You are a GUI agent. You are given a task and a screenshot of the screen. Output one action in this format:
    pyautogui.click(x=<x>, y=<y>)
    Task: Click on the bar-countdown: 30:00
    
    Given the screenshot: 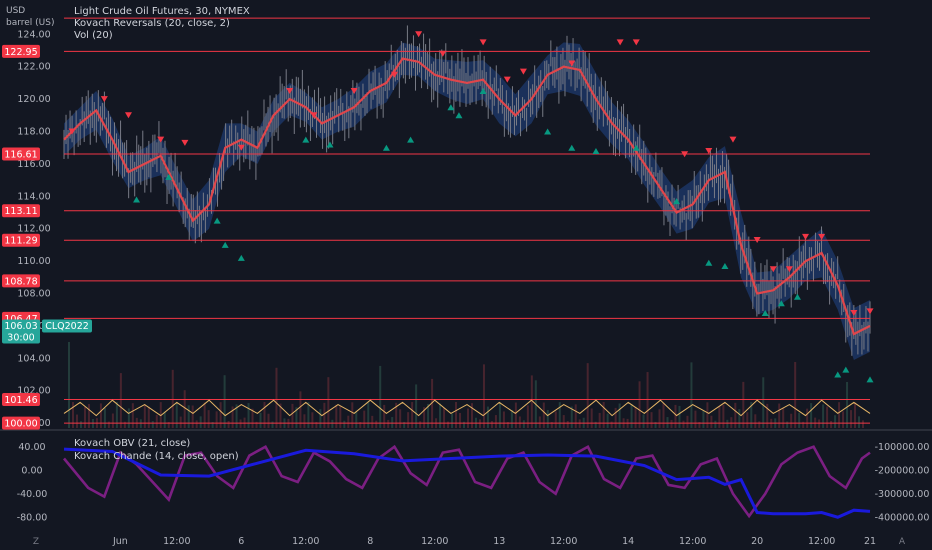 What is the action you would take?
    pyautogui.click(x=20, y=337)
    